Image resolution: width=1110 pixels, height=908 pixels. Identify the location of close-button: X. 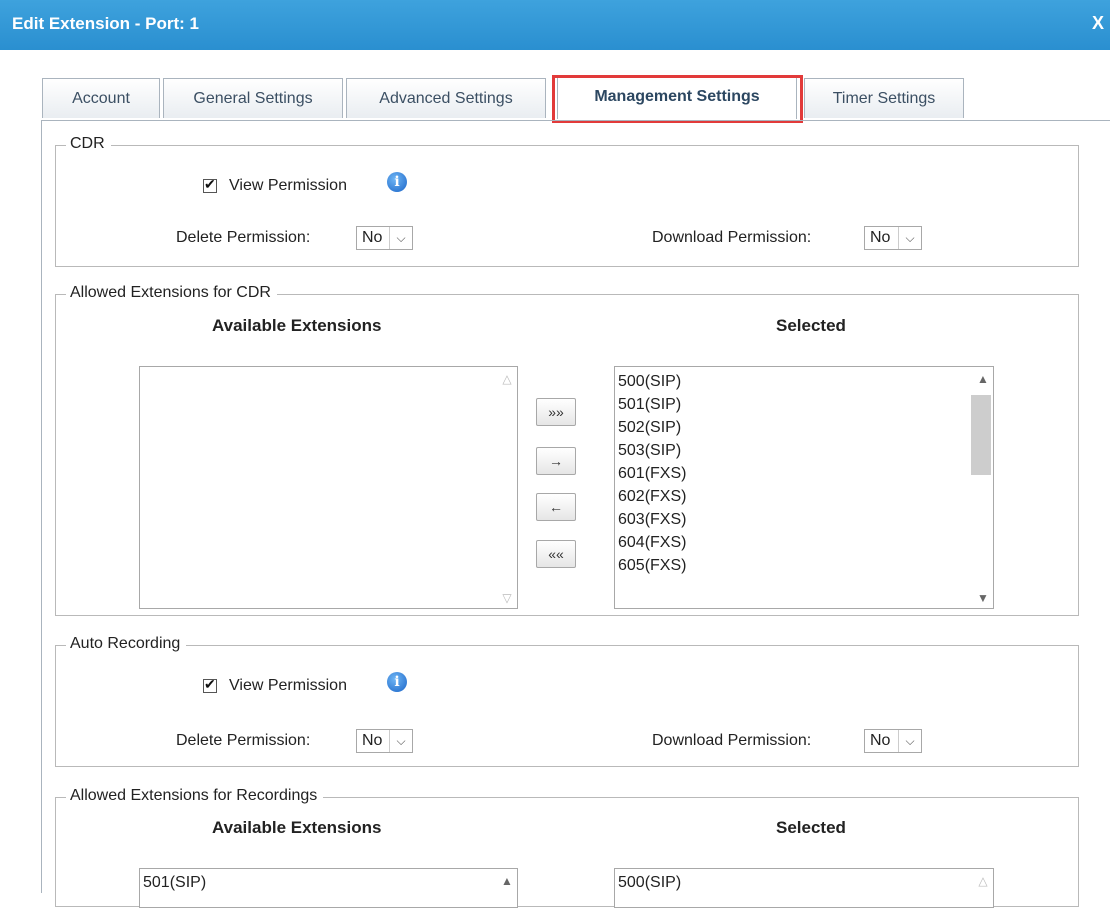
(1098, 23).